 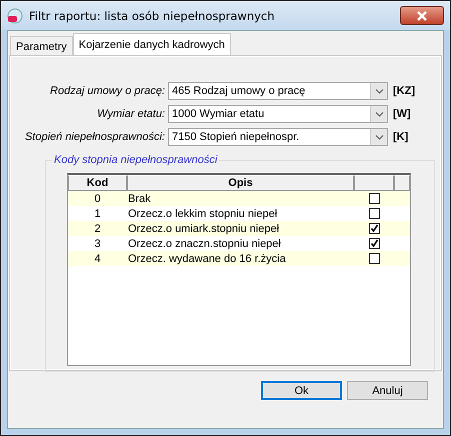 I want to click on close-icon, so click(x=422, y=15).